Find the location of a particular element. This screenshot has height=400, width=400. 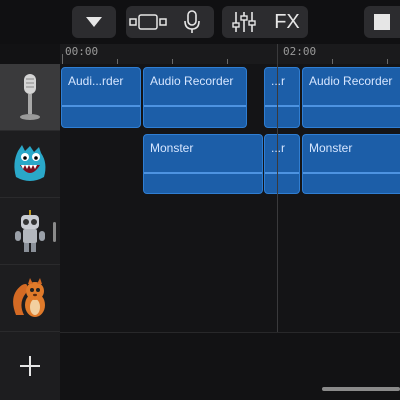

playhead is located at coordinates (277, 188).